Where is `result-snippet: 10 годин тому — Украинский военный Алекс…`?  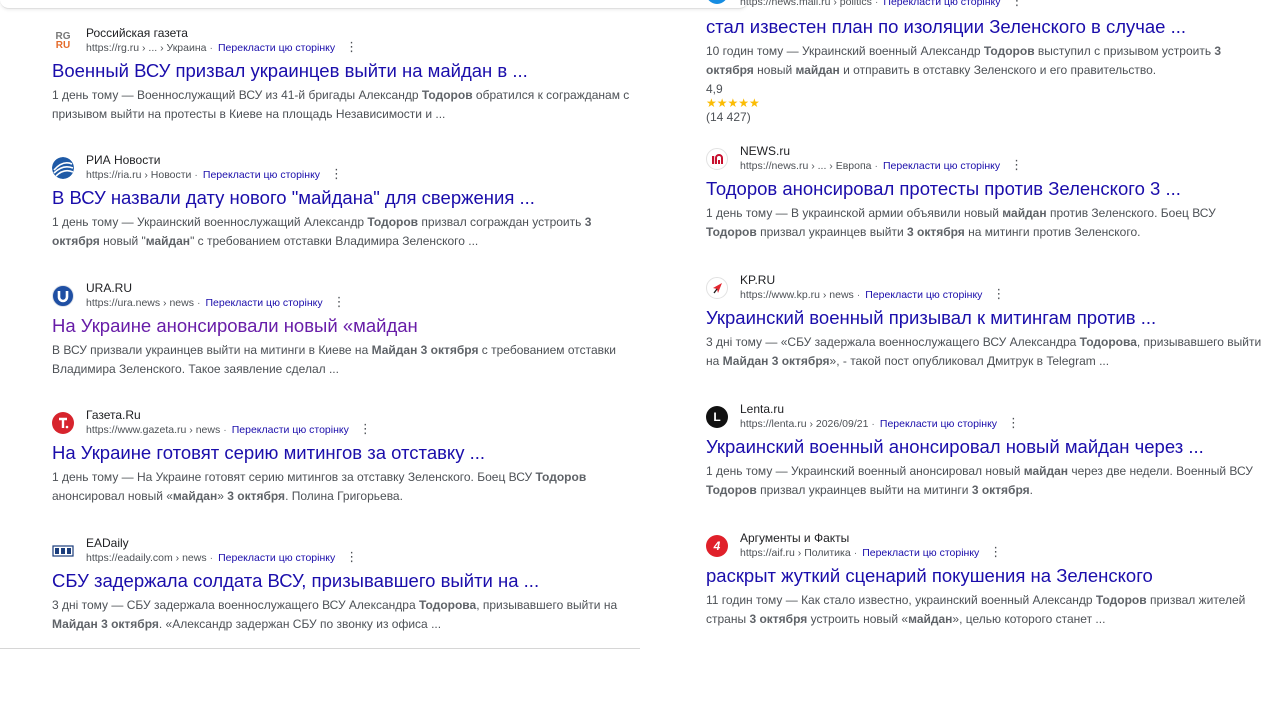 result-snippet: 10 годин тому — Украинский военный Алекс… is located at coordinates (976, 61).